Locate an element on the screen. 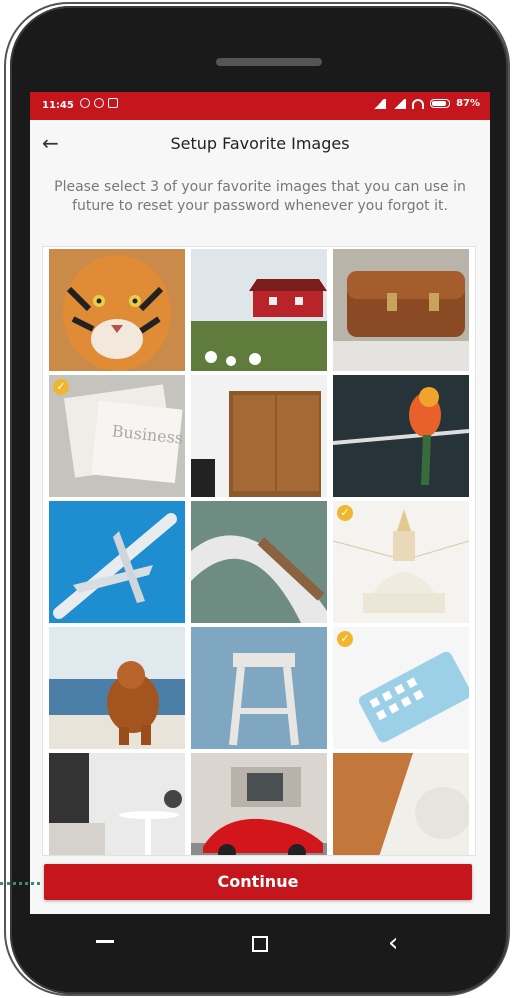  image-tile-bridge is located at coordinates (259, 562).